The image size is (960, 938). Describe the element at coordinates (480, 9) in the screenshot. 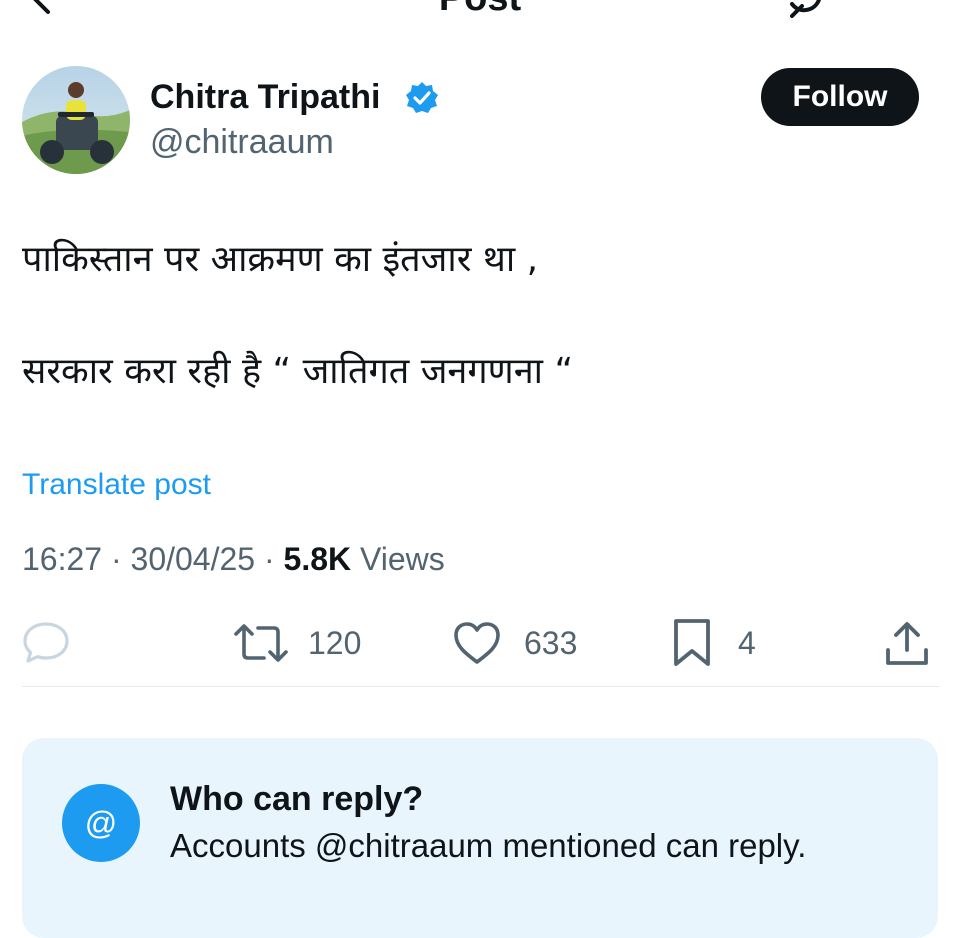

I see `top-bar: Post` at that location.